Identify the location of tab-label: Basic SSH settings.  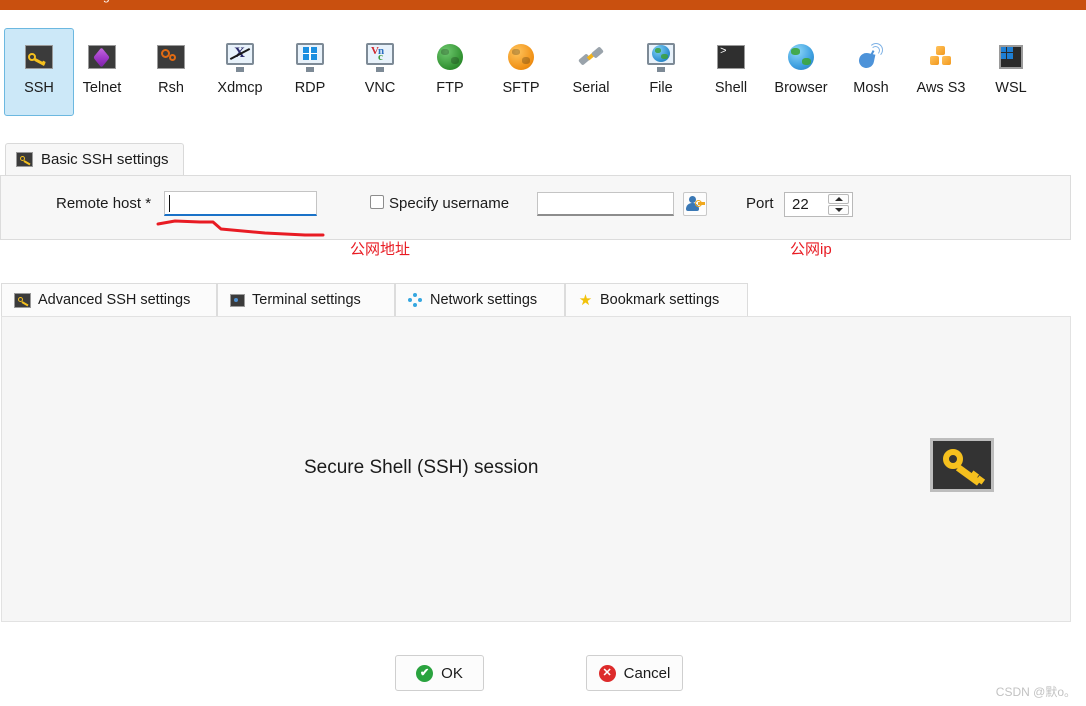
(105, 159).